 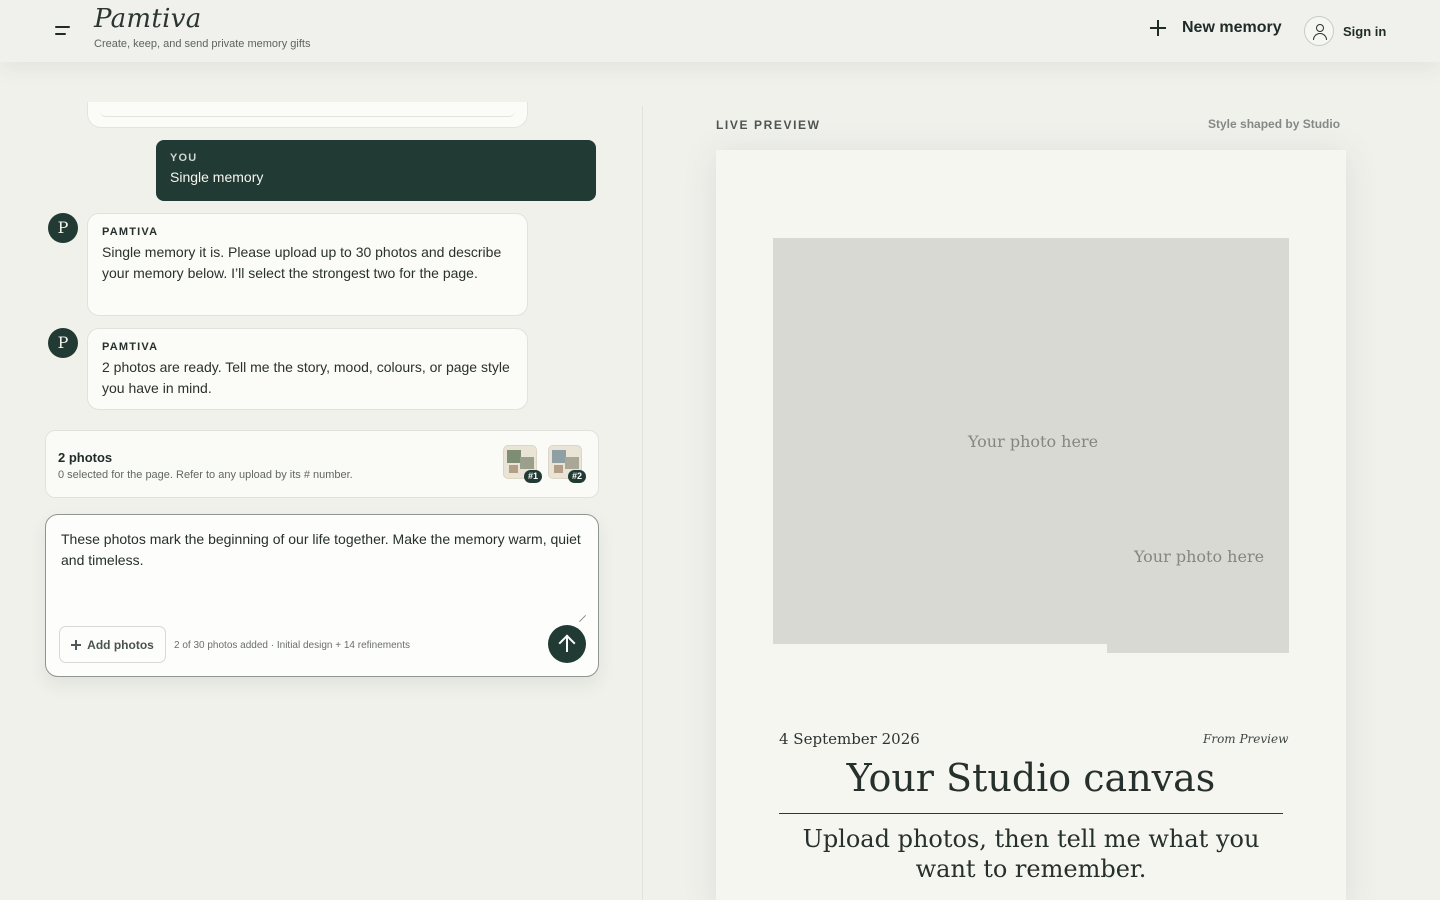 I want to click on message-text: Single memory, so click(x=217, y=177).